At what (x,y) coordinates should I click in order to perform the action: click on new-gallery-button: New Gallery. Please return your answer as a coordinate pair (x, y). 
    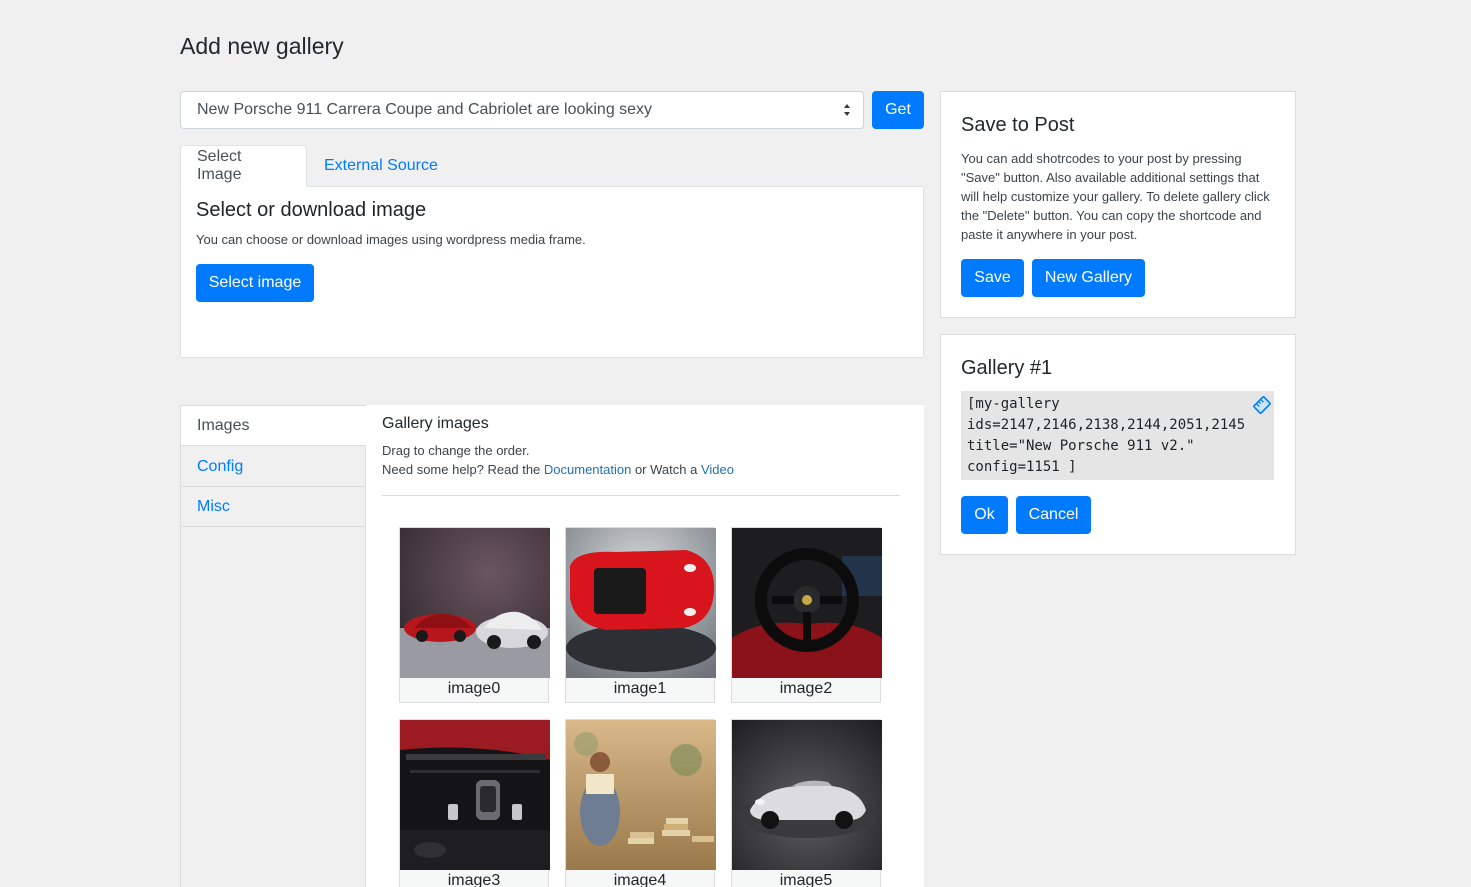
    Looking at the image, I should click on (1088, 278).